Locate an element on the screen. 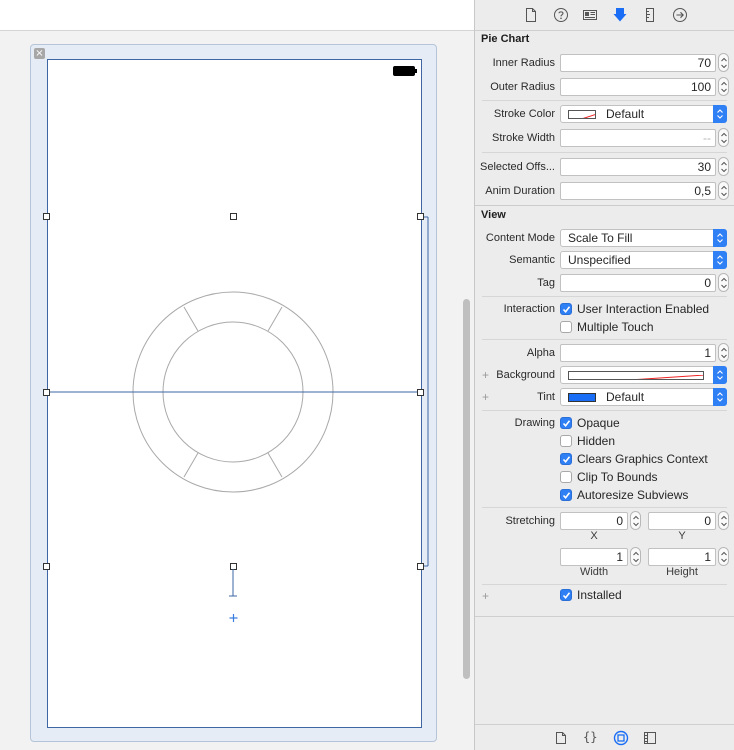 Image resolution: width=734 pixels, height=750 pixels. outer-radius-stepper is located at coordinates (723, 86).